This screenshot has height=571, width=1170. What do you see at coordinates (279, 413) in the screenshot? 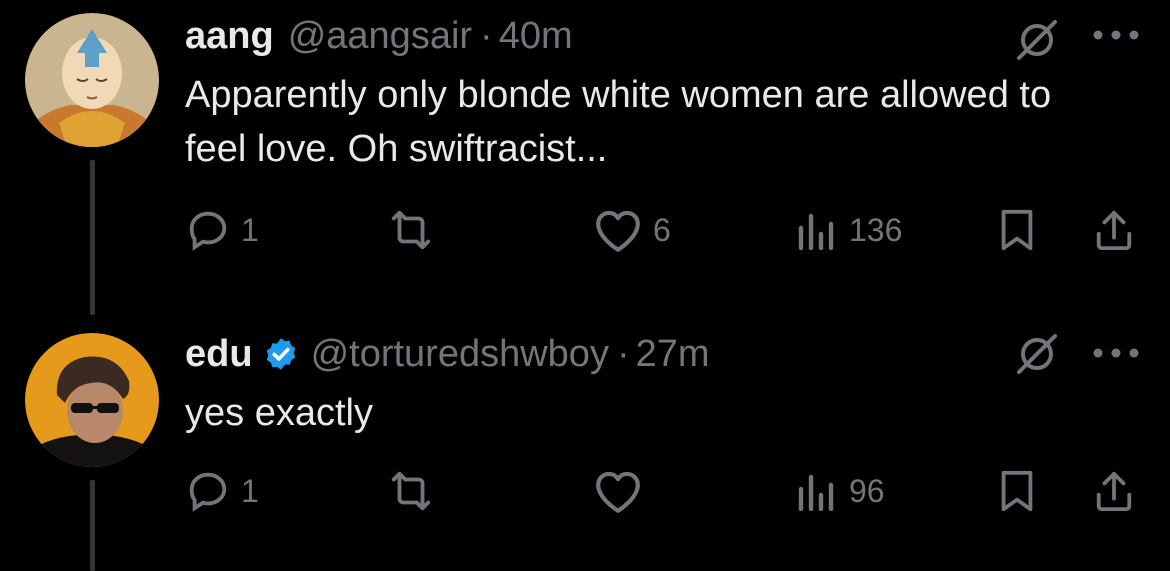
I see `tweet-text: yes exactly` at bounding box center [279, 413].